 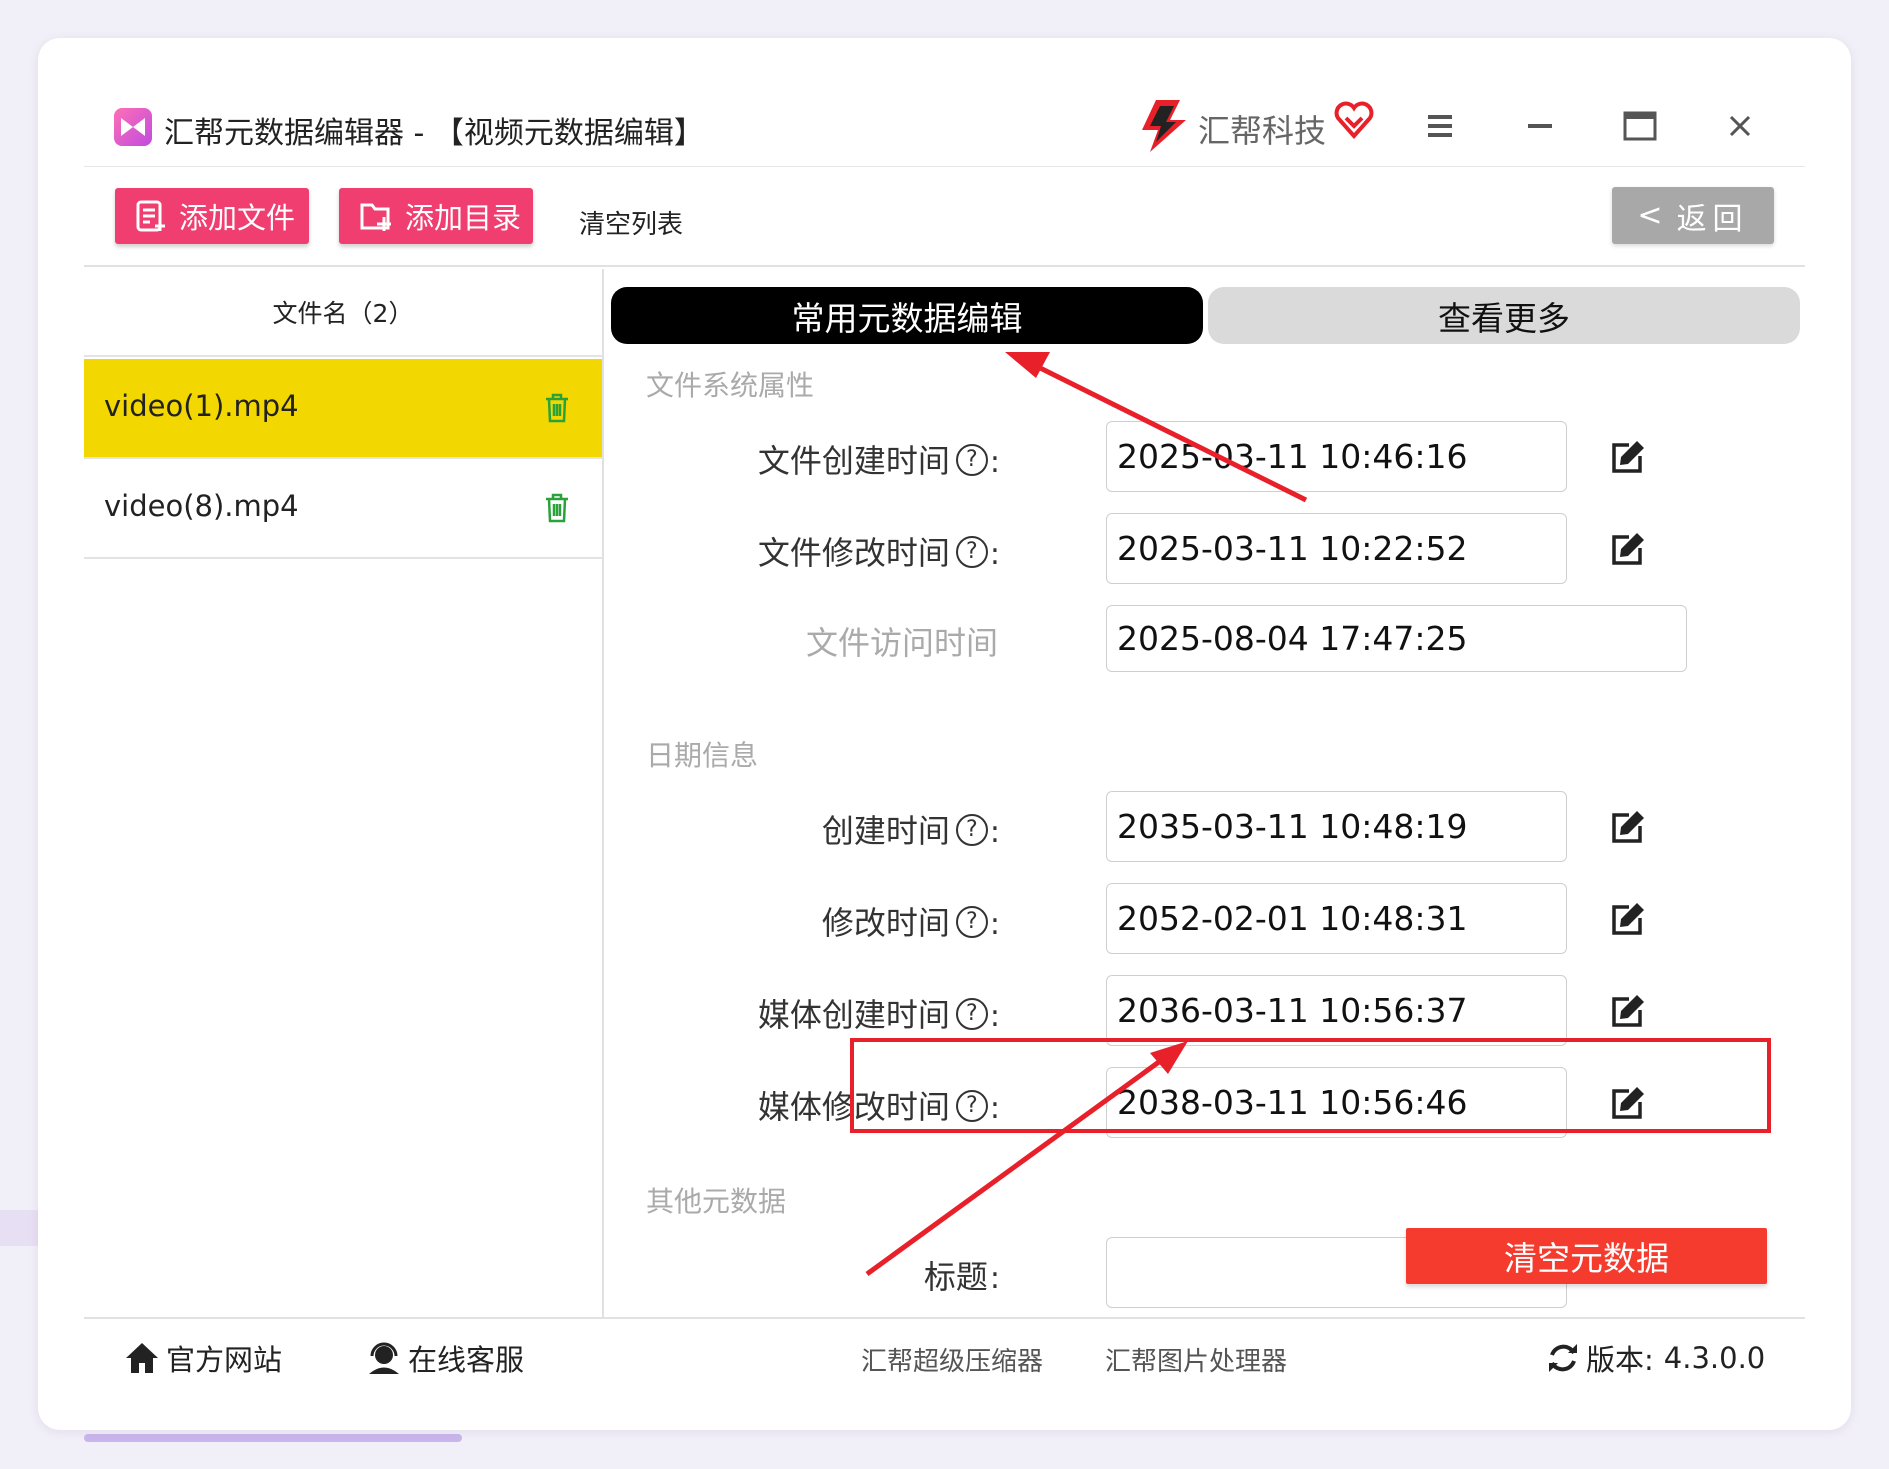 What do you see at coordinates (343, 509) in the screenshot?
I see `file-row: video(8).mp4` at bounding box center [343, 509].